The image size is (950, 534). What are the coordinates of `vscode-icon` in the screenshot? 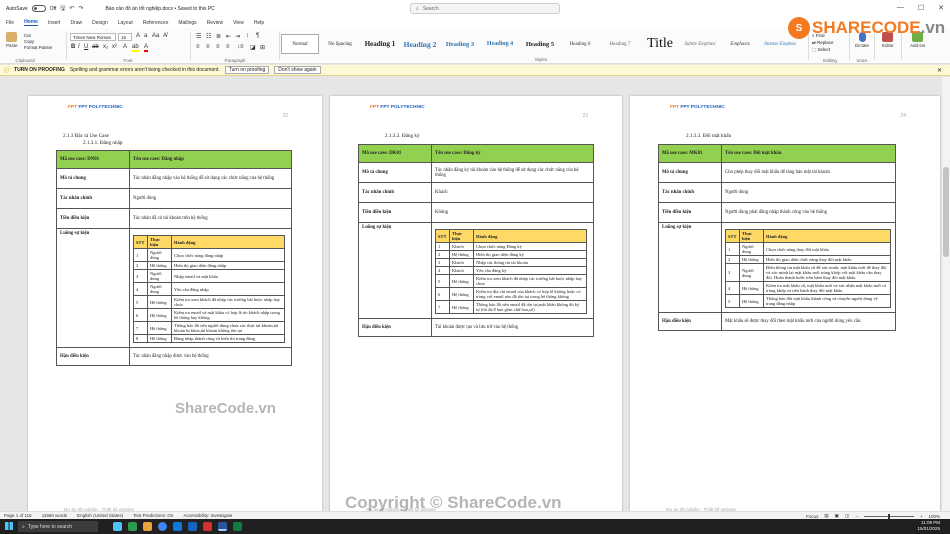 It's located at (192, 526).